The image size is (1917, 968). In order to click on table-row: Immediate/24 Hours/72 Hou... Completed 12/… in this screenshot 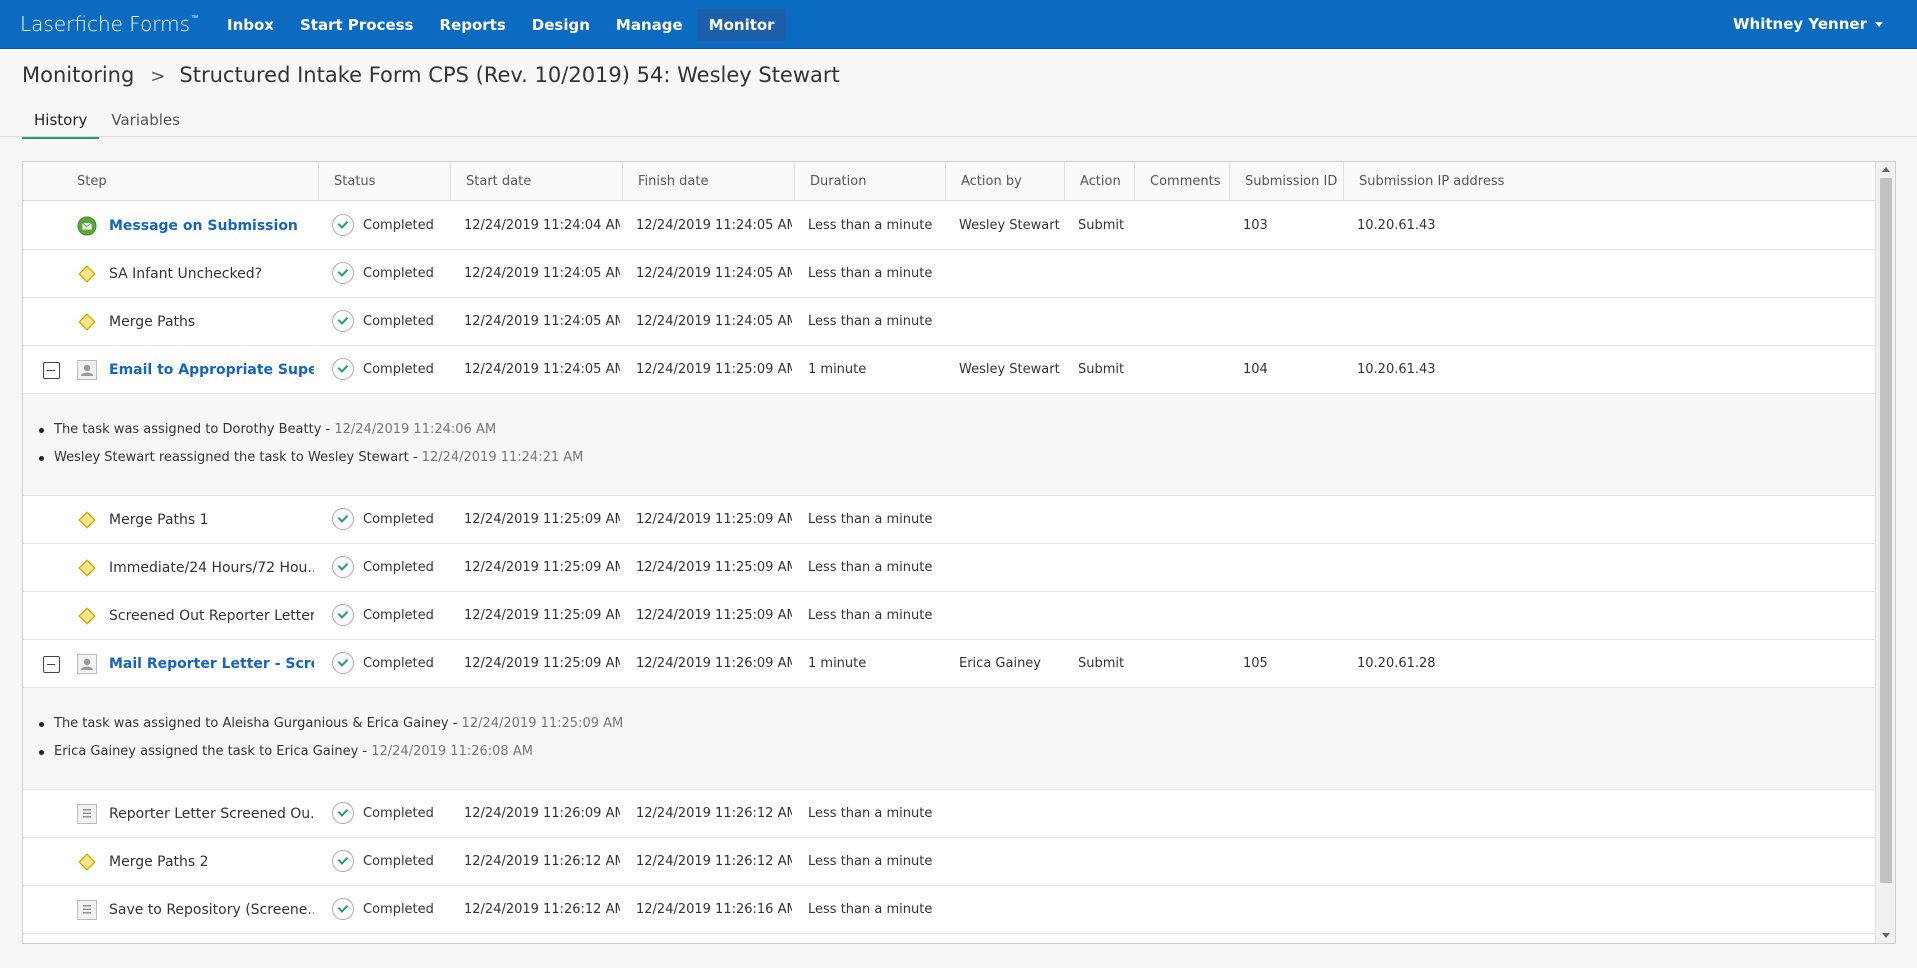, I will do `click(949, 568)`.